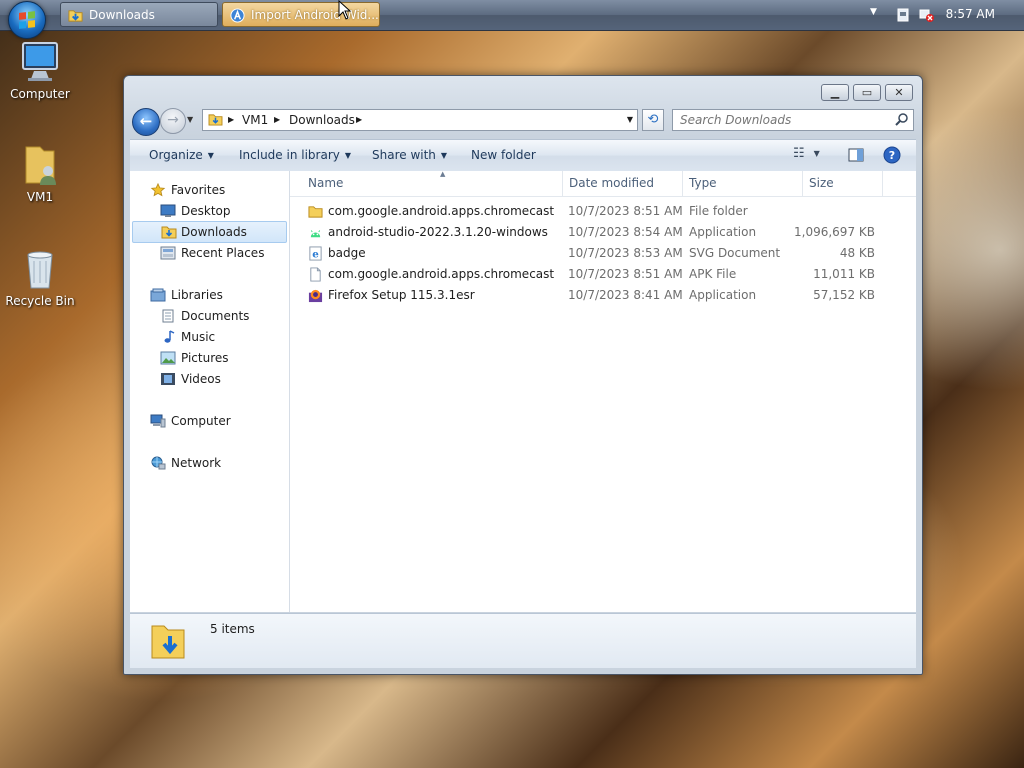 This screenshot has height=768, width=1024. What do you see at coordinates (289, 155) in the screenshot?
I see `include-in-library-label: Include in library` at bounding box center [289, 155].